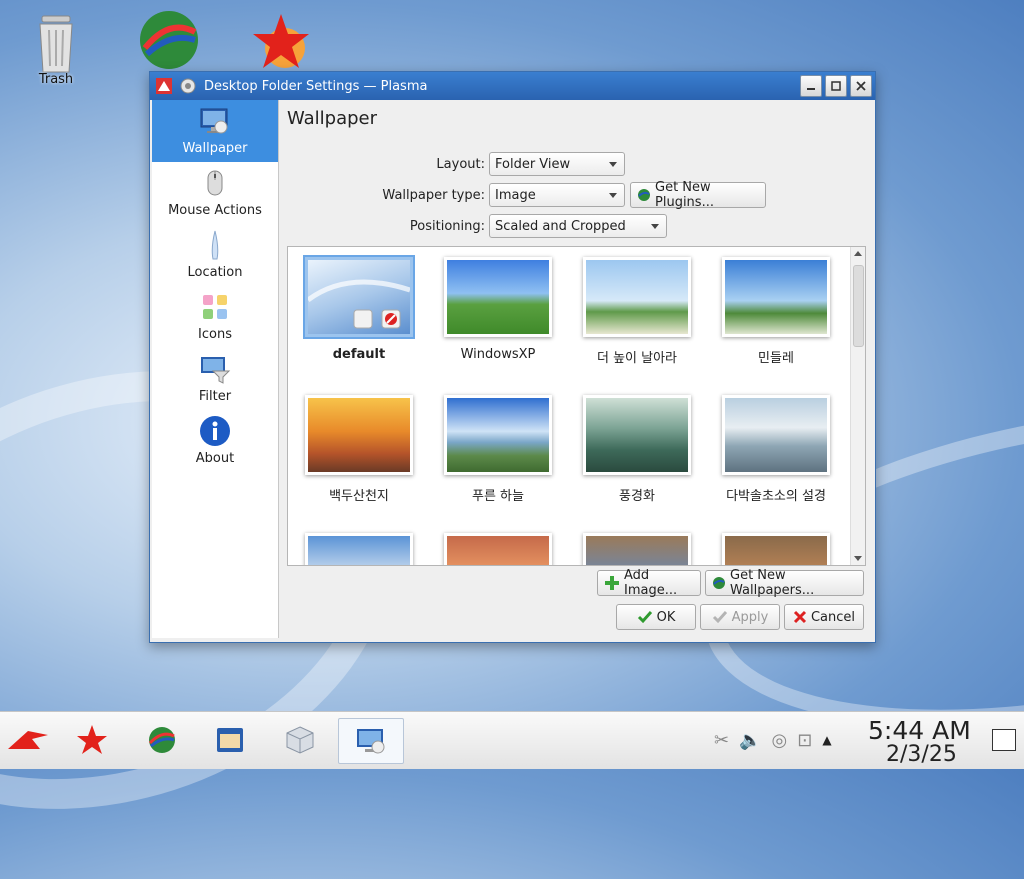 The image size is (1024, 879). Describe the element at coordinates (56, 46) in the screenshot. I see `desktop-icon-trash: Trash` at that location.